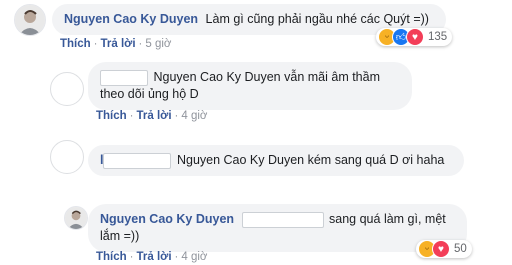 The height and width of the screenshot is (265, 512). Describe the element at coordinates (282, 219) in the screenshot. I see `redacted-mention` at that location.